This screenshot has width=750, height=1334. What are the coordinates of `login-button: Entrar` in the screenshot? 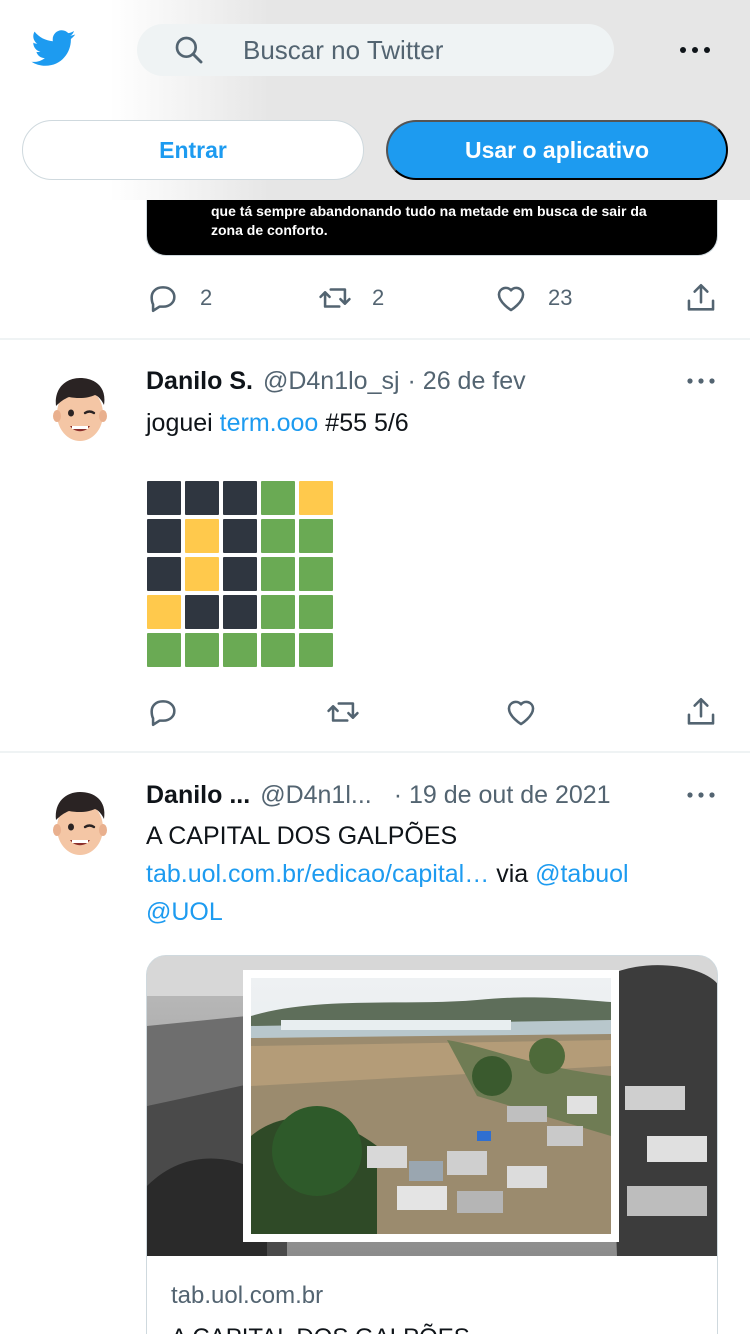 It's located at (193, 150).